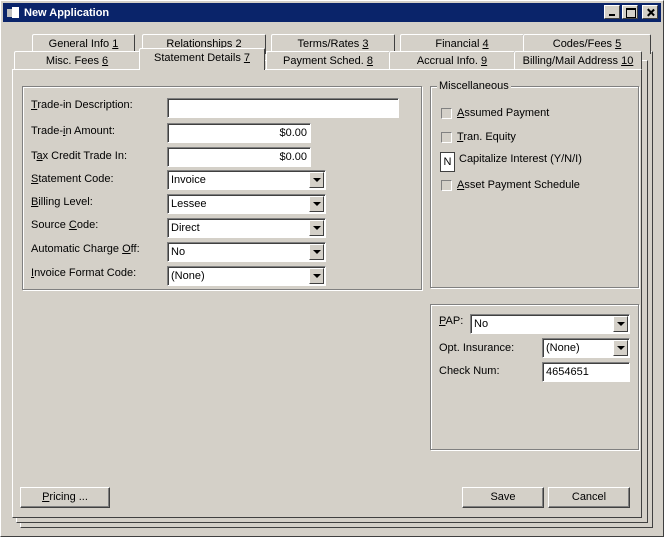 Image resolution: width=664 pixels, height=537 pixels. What do you see at coordinates (586, 372) in the screenshot?
I see `check-num-input: 4654651` at bounding box center [586, 372].